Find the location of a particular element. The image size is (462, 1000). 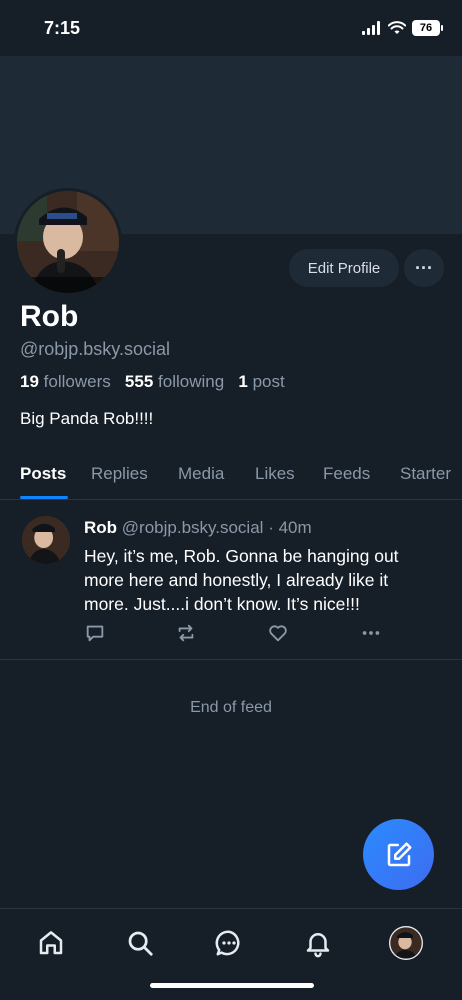

profile-bio: Big Panda Rob!!!! is located at coordinates (87, 418).